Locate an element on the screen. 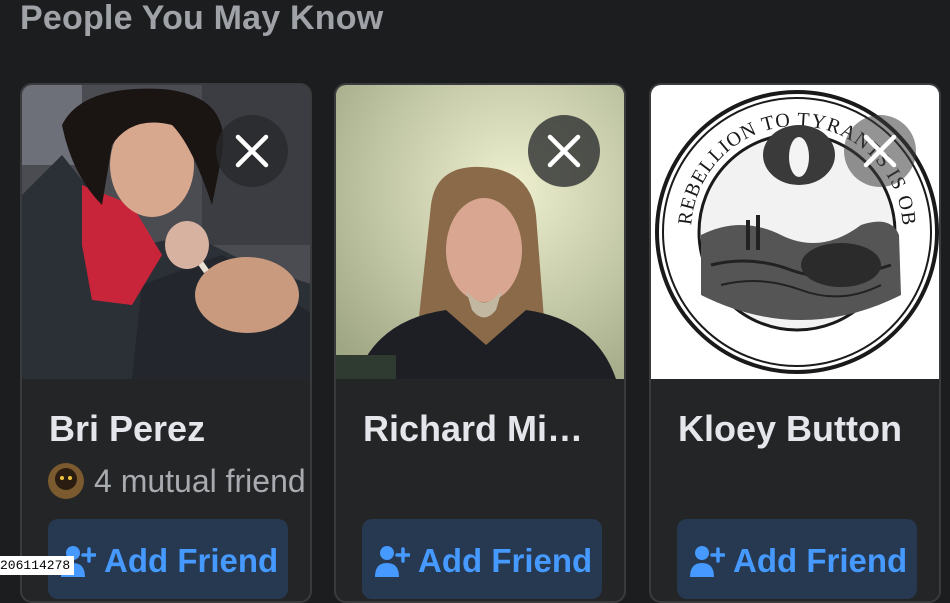 Image resolution: width=950 pixels, height=603 pixels. mutual-friends: 4 mutual friend is located at coordinates (177, 481).